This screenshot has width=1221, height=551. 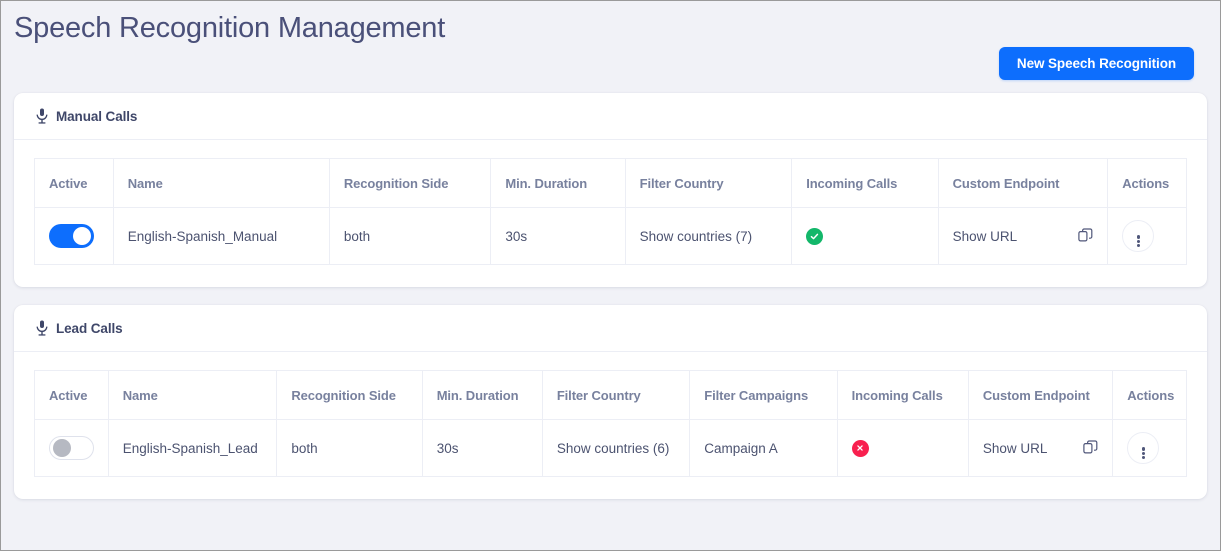 I want to click on column-header-filter-campaigns: Filter Campaigns, so click(x=763, y=395).